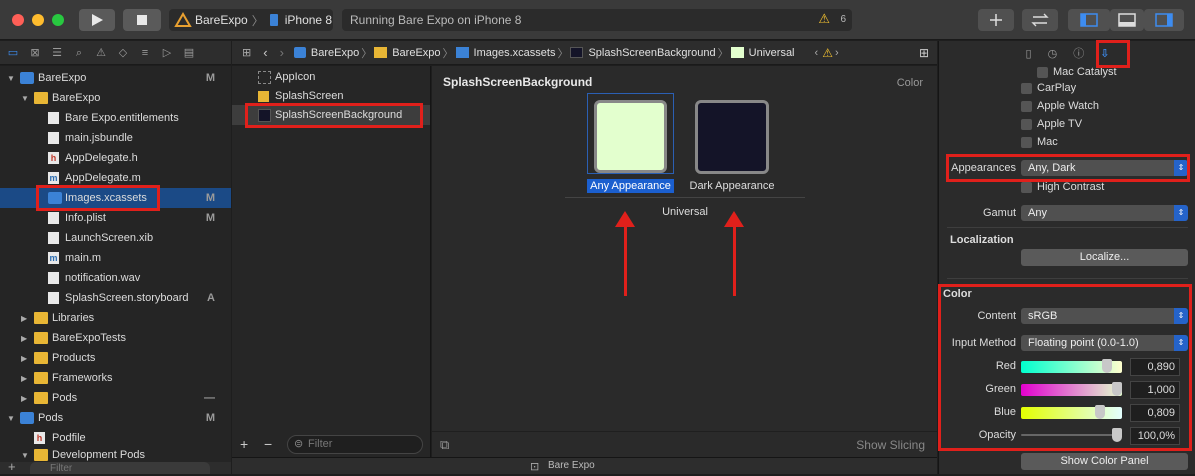 The image size is (1195, 476). What do you see at coordinates (1104, 461) in the screenshot?
I see `show-color-panel-button: Show Color Panel` at bounding box center [1104, 461].